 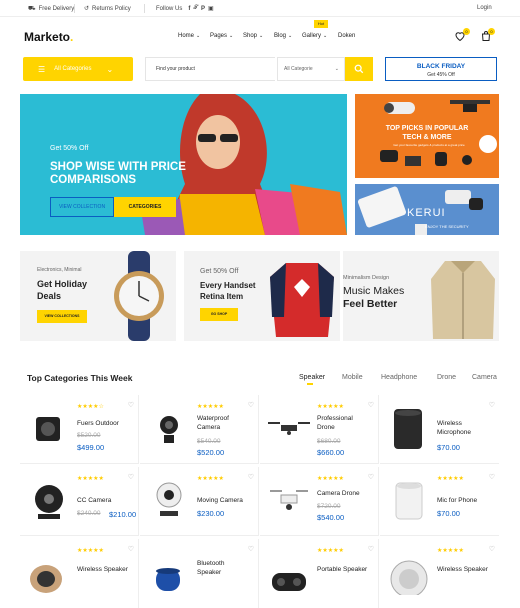 I want to click on nav-doken: Doken, so click(x=346, y=36).